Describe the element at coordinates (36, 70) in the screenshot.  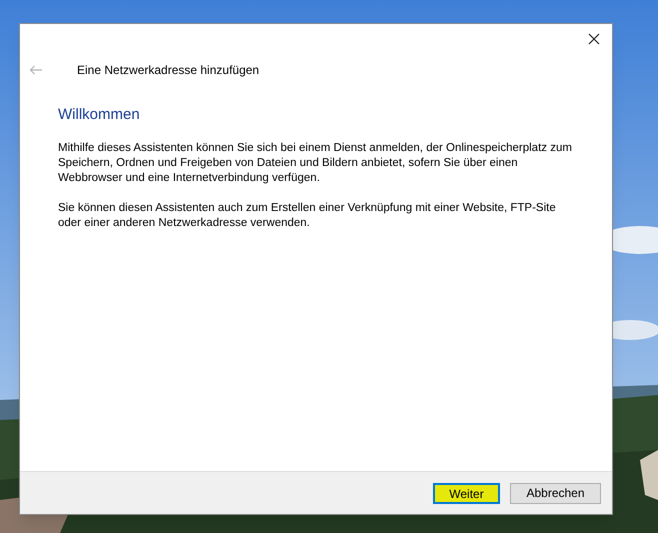
I see `back-arrow-icon` at that location.